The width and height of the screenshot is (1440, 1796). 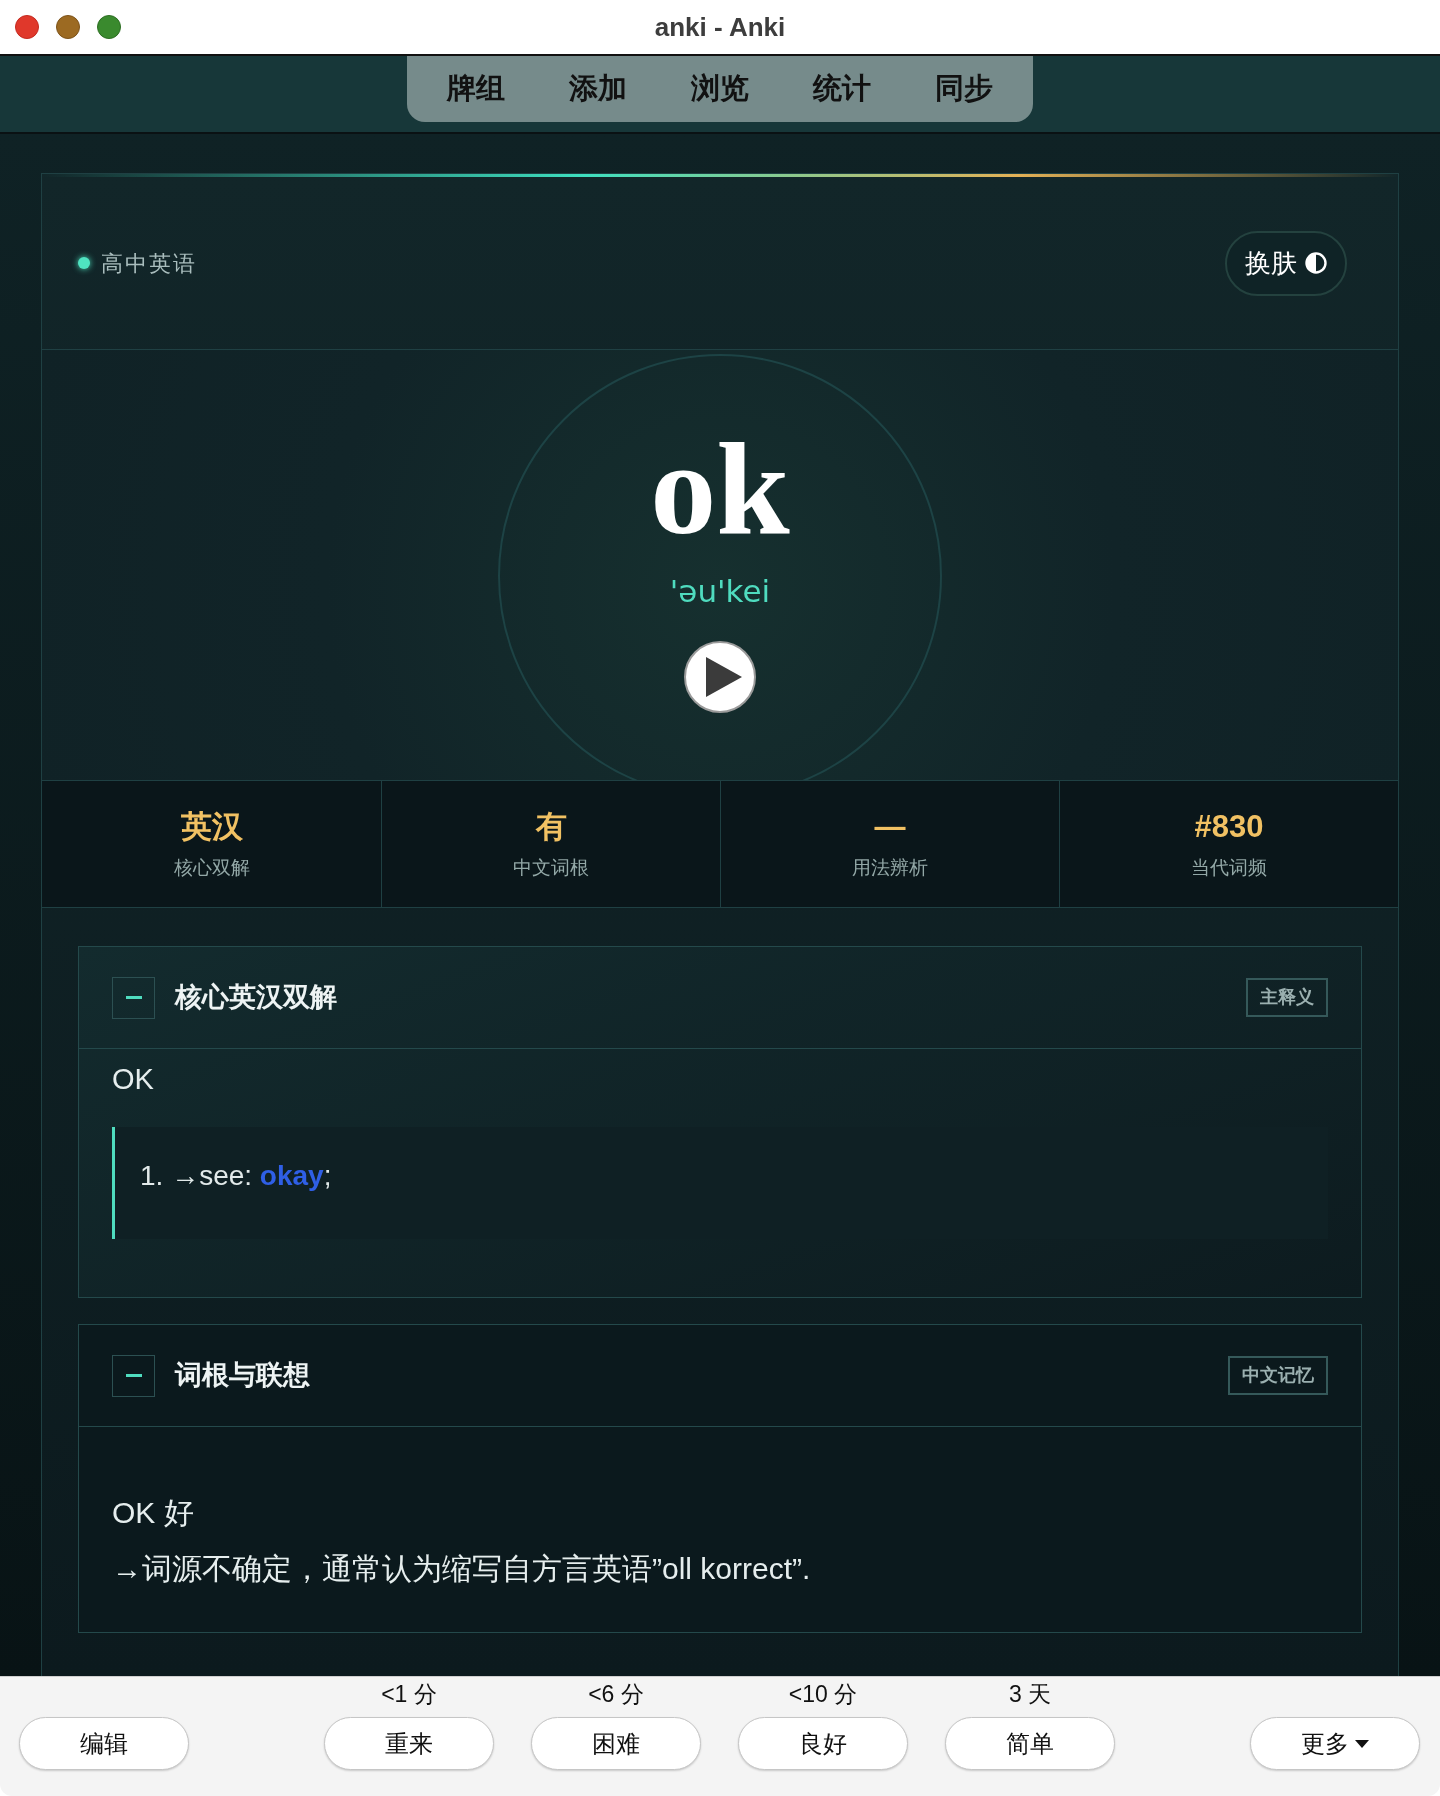 I want to click on window-title: anki - Anki, so click(x=720, y=27).